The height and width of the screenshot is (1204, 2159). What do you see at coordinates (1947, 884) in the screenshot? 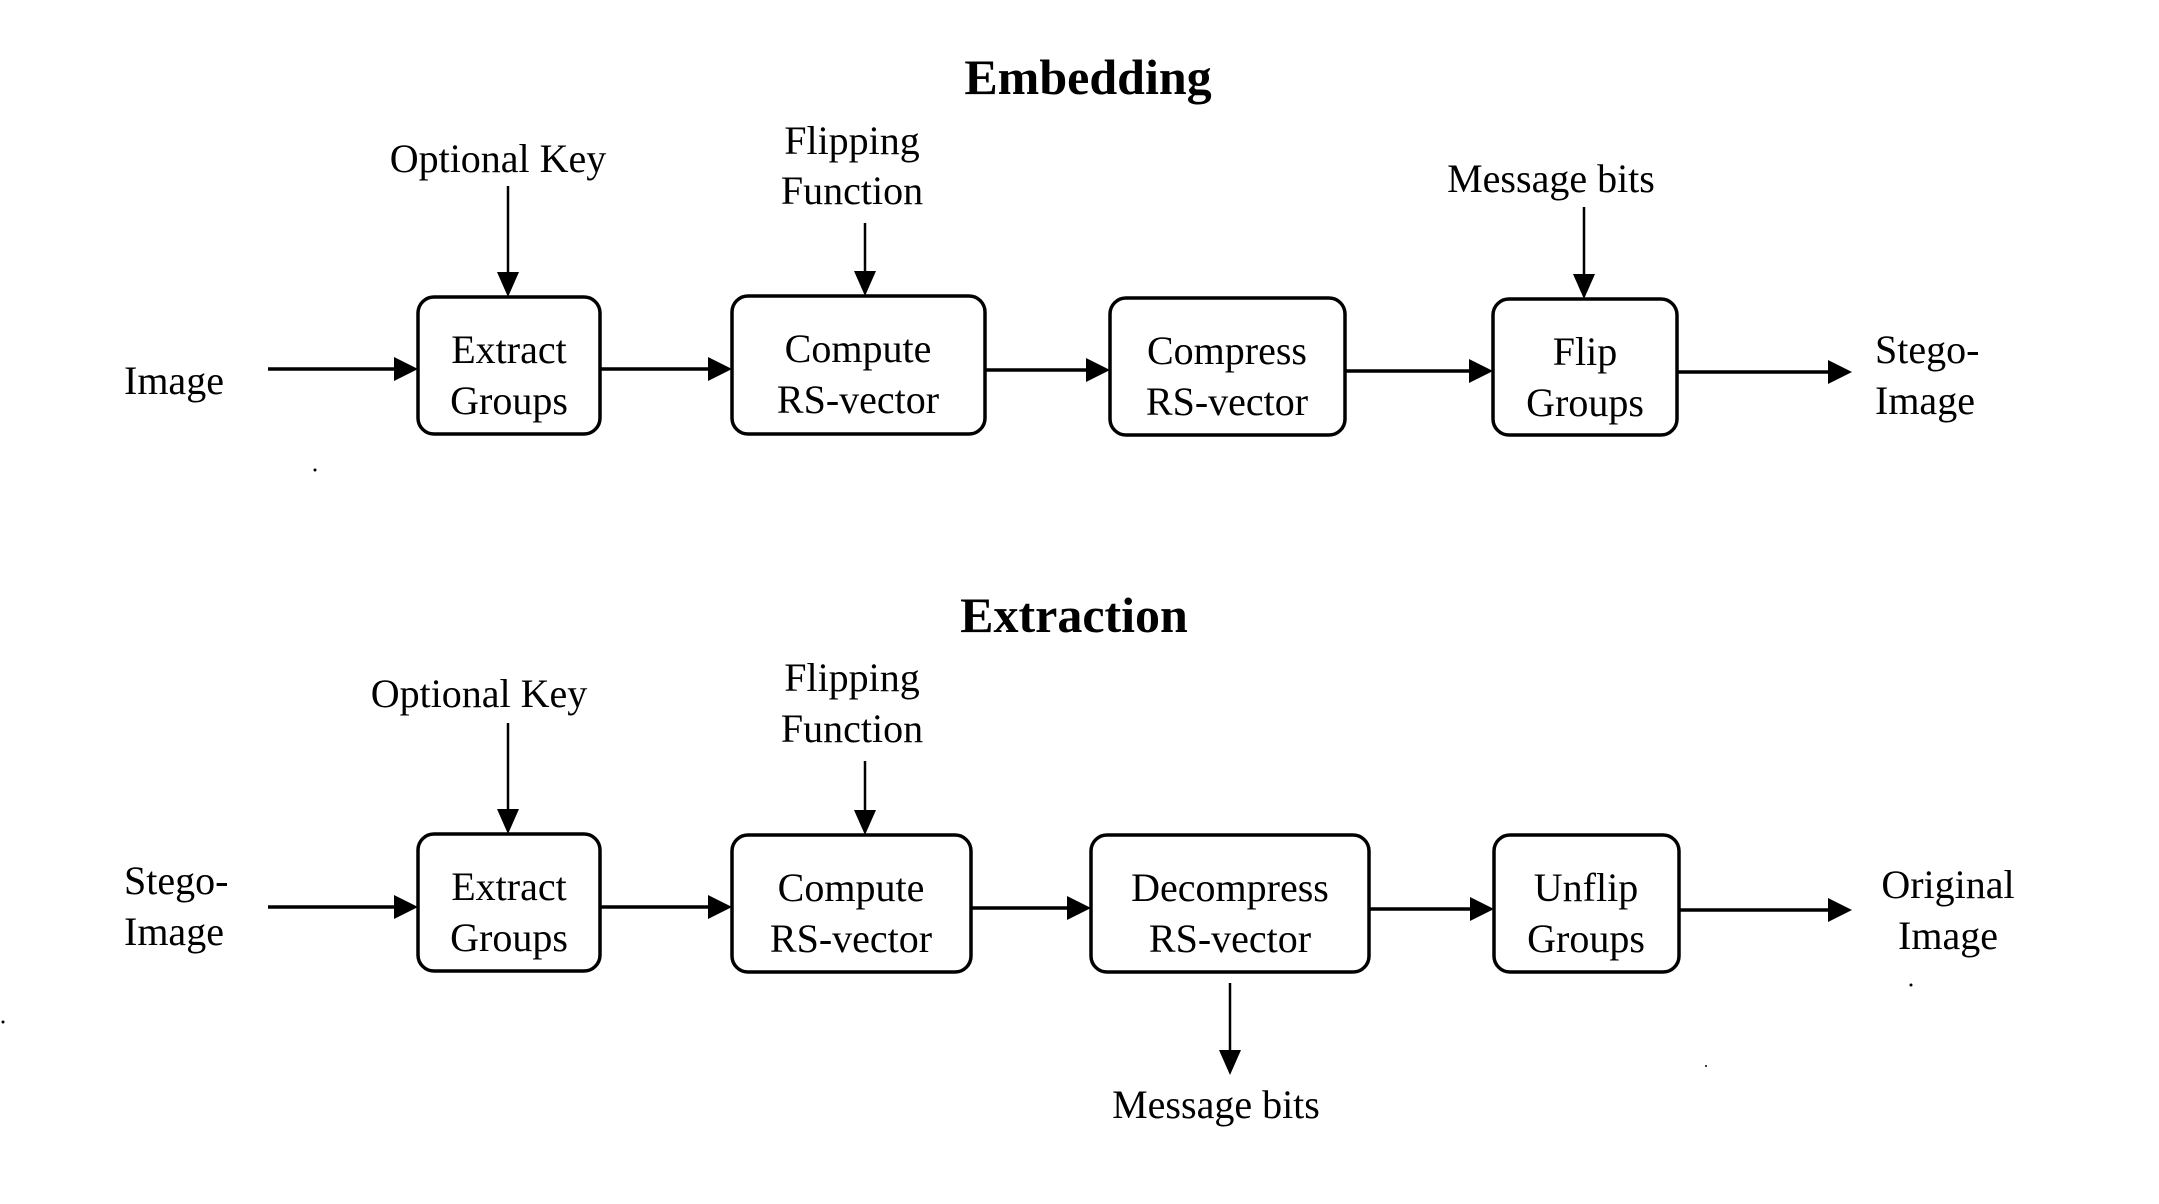
I see `extraction-output-label: Original` at bounding box center [1947, 884].